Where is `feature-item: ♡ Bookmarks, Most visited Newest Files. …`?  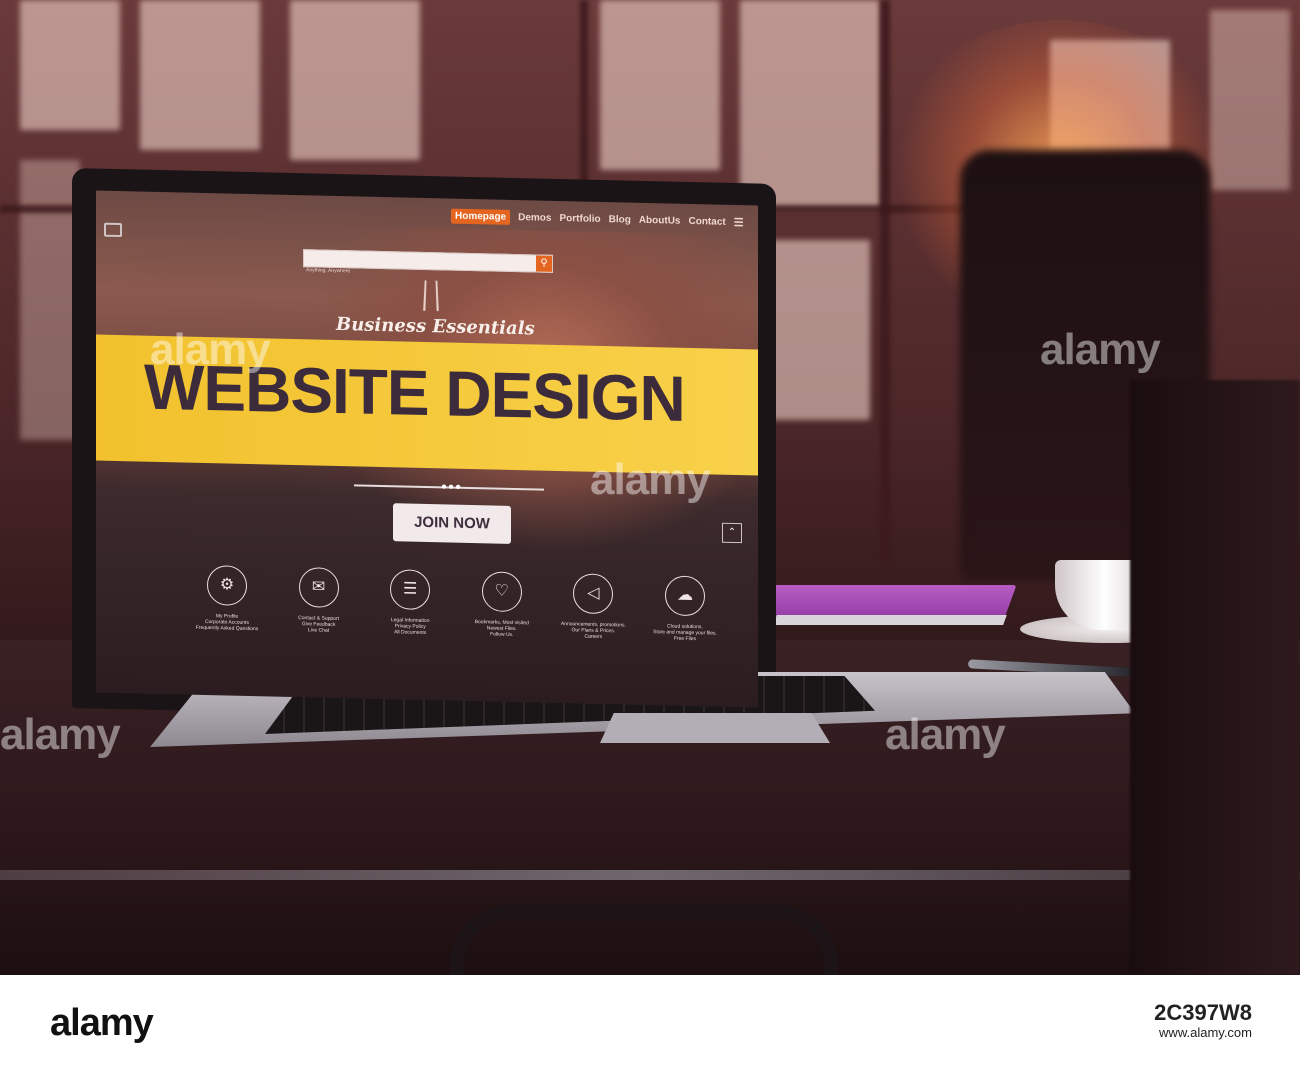 feature-item: ♡ Bookmarks, Most visited Newest Files. … is located at coordinates (502, 605).